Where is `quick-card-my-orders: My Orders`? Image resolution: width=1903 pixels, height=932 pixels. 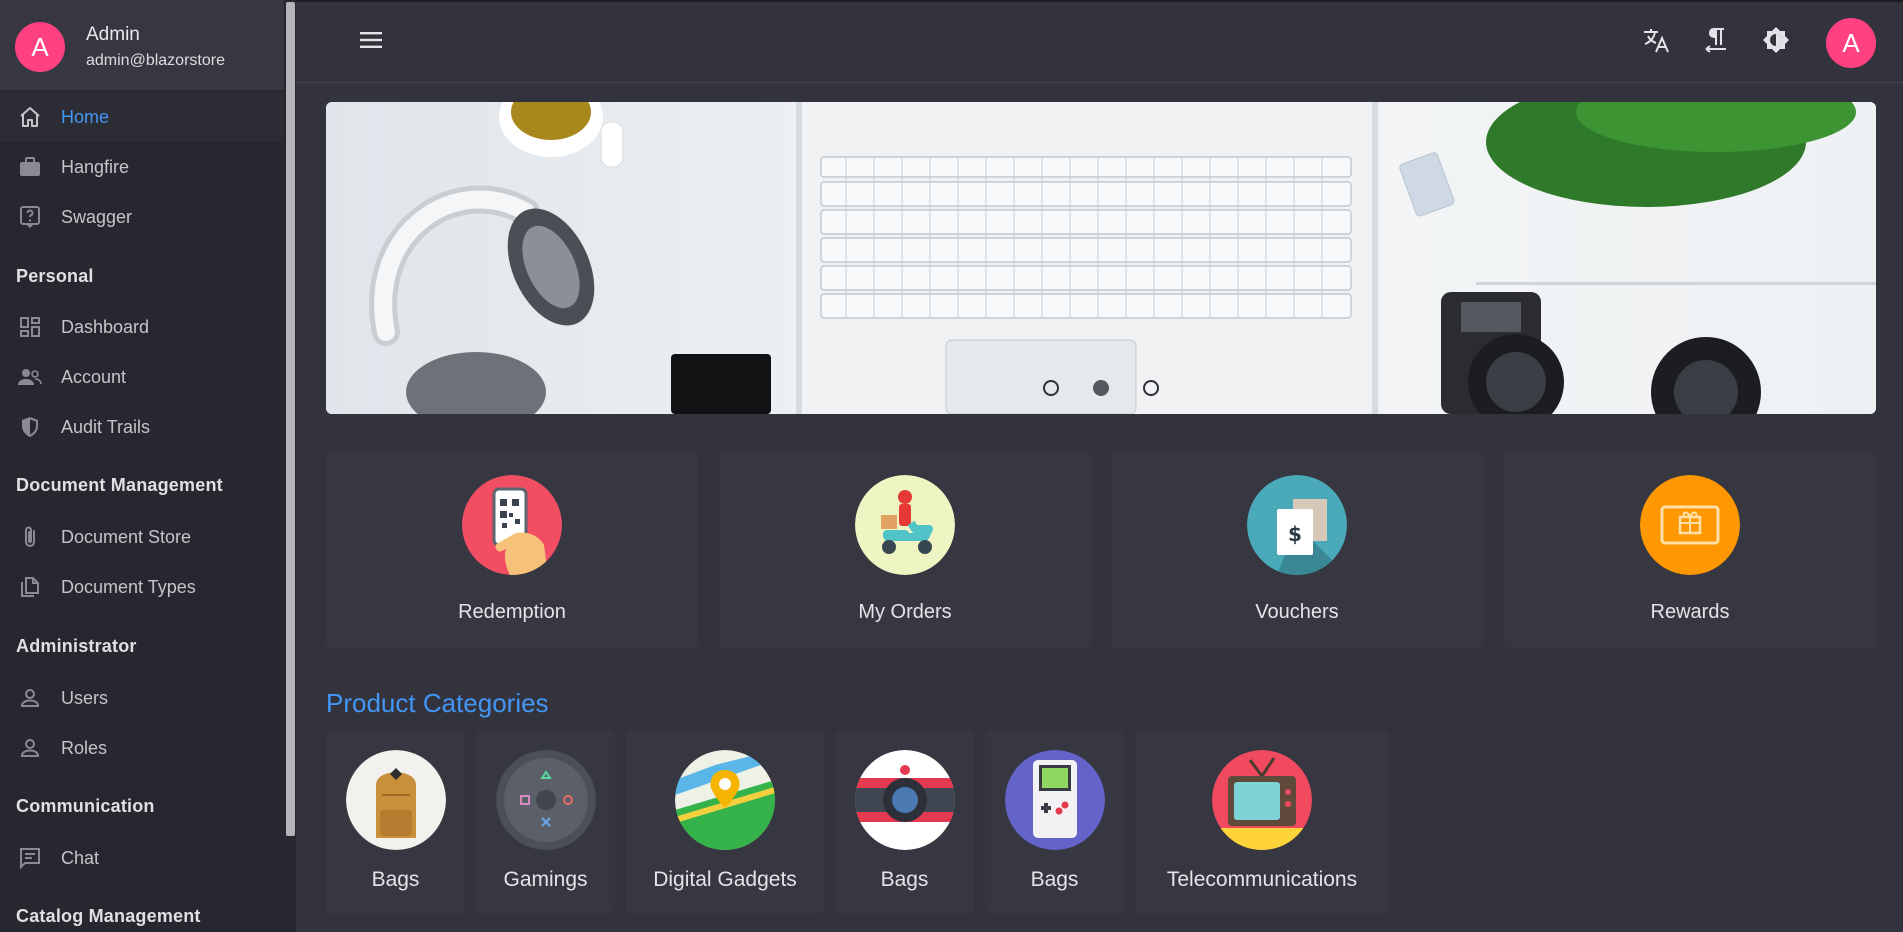
quick-card-my-orders: My Orders is located at coordinates (905, 550).